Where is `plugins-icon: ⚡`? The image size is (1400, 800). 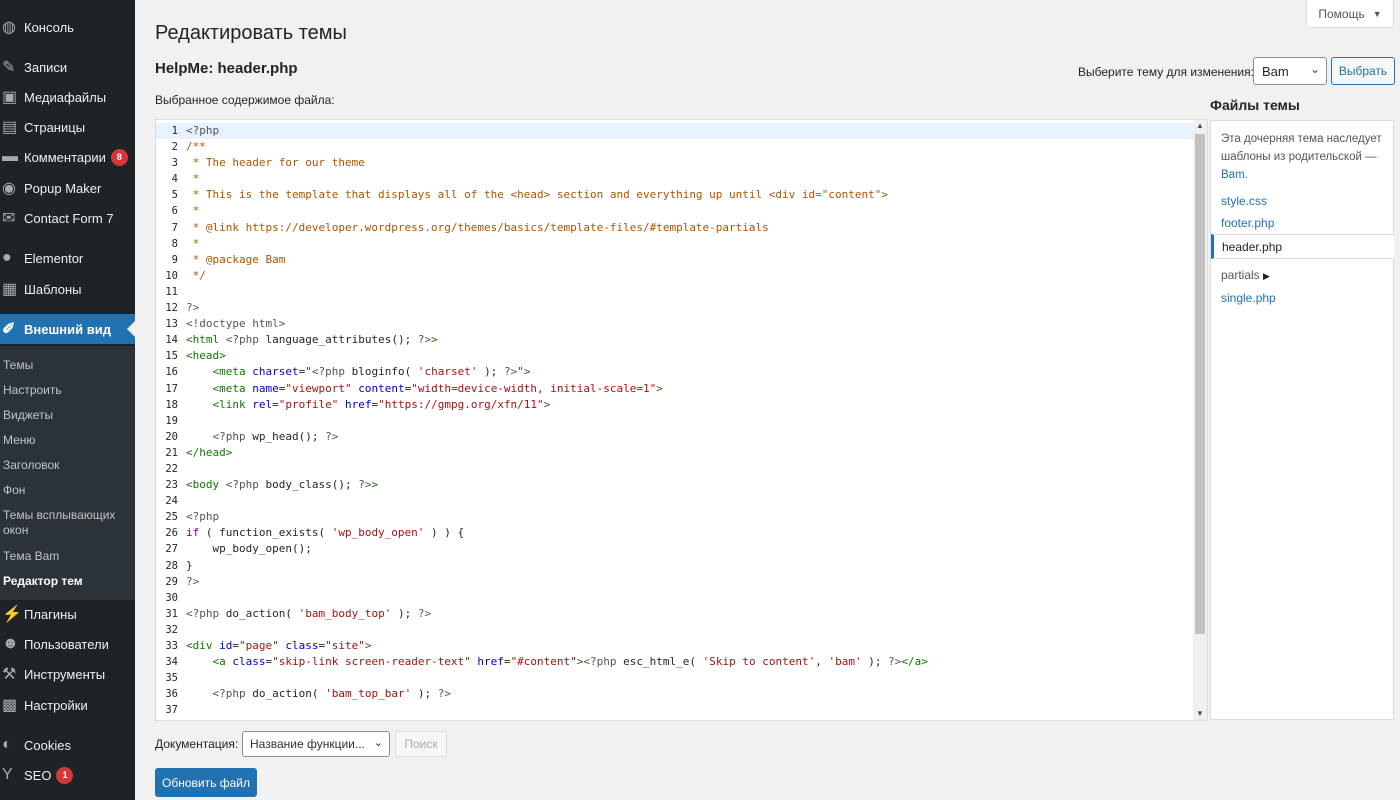 plugins-icon: ⚡ is located at coordinates (12, 614).